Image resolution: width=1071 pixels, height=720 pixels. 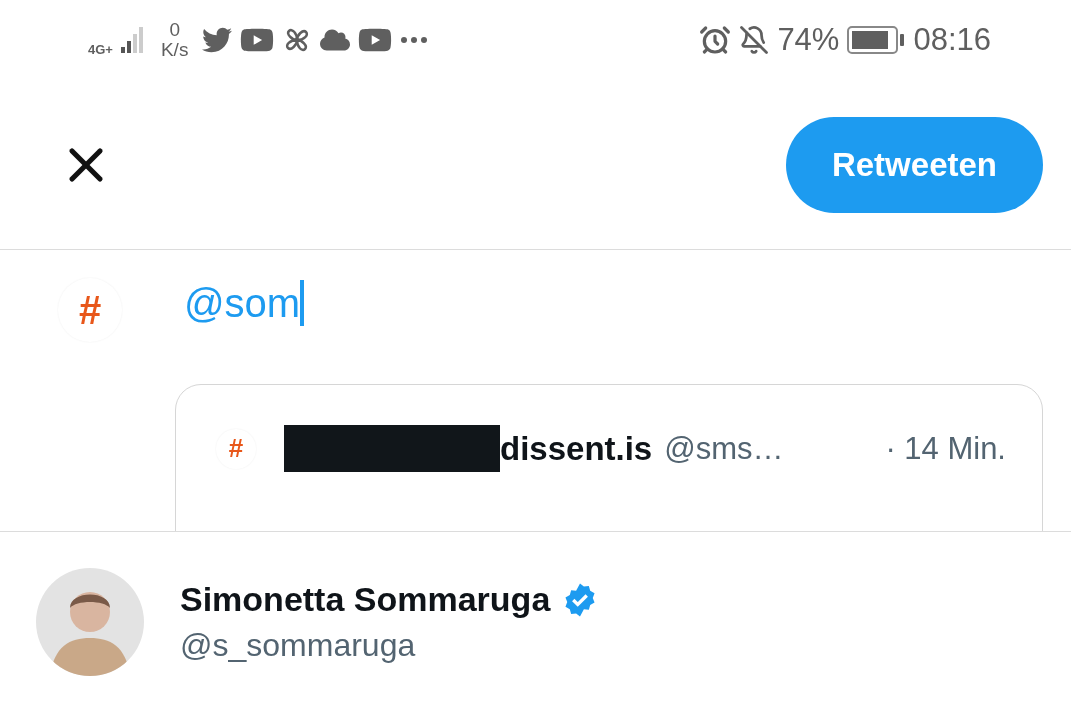 What do you see at coordinates (576, 448) in the screenshot?
I see `author-name: dissent.is` at bounding box center [576, 448].